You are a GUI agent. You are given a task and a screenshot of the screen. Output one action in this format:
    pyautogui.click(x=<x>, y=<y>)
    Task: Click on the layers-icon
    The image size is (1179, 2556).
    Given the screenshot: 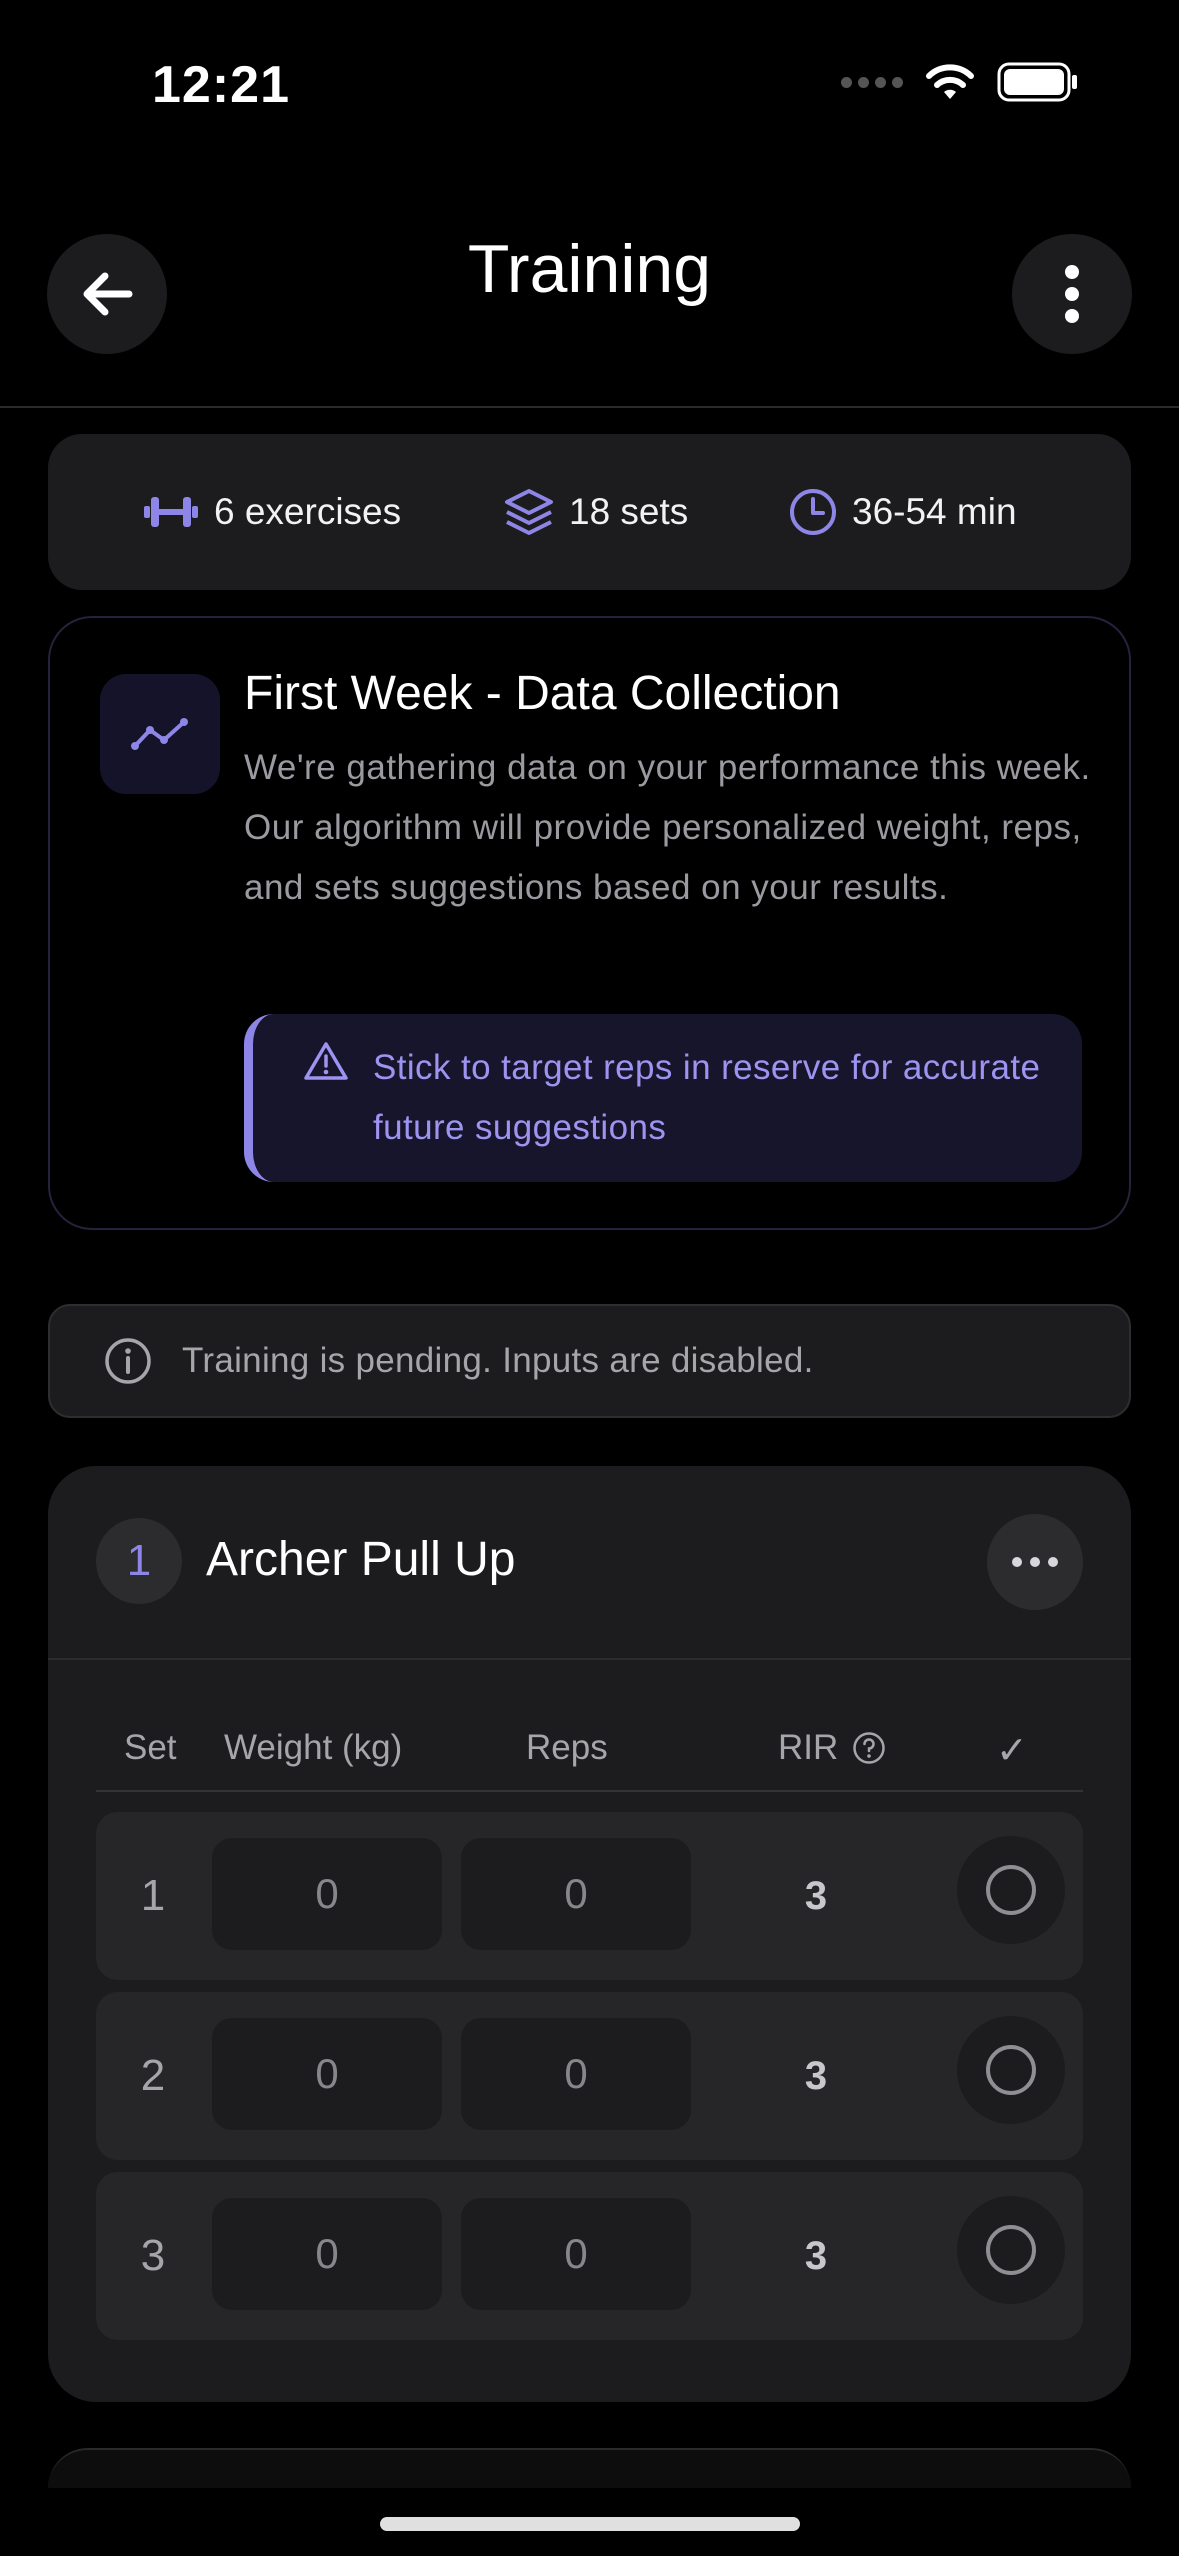 What is the action you would take?
    pyautogui.click(x=529, y=512)
    